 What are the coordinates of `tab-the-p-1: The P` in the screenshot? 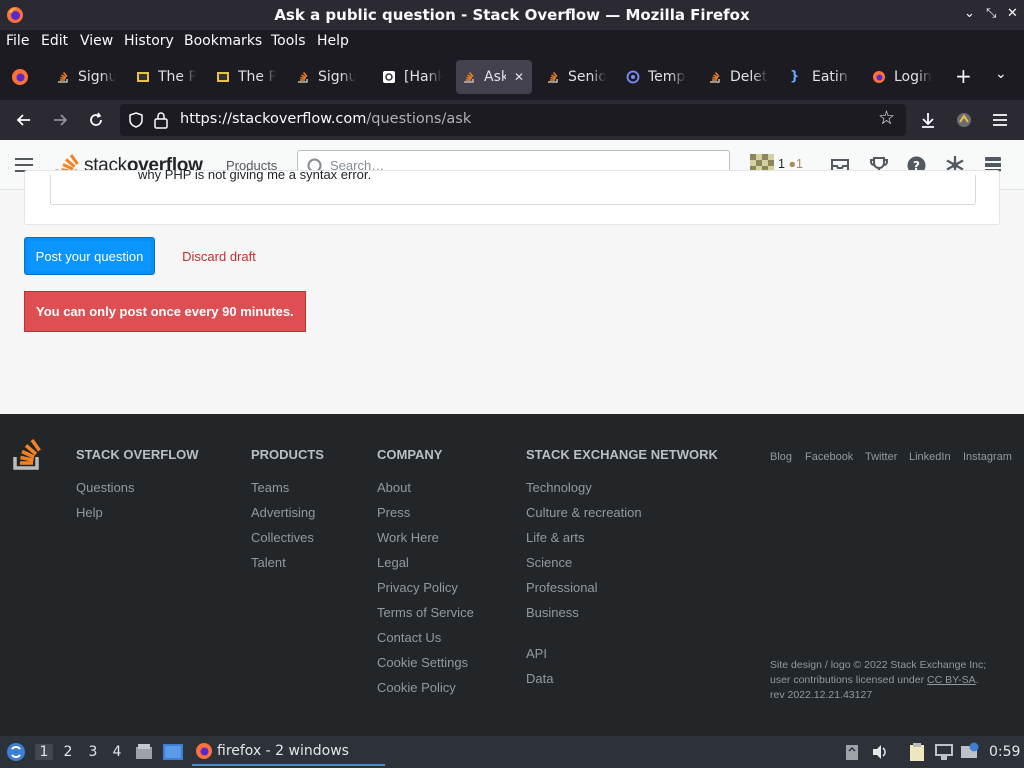 It's located at (166, 77).